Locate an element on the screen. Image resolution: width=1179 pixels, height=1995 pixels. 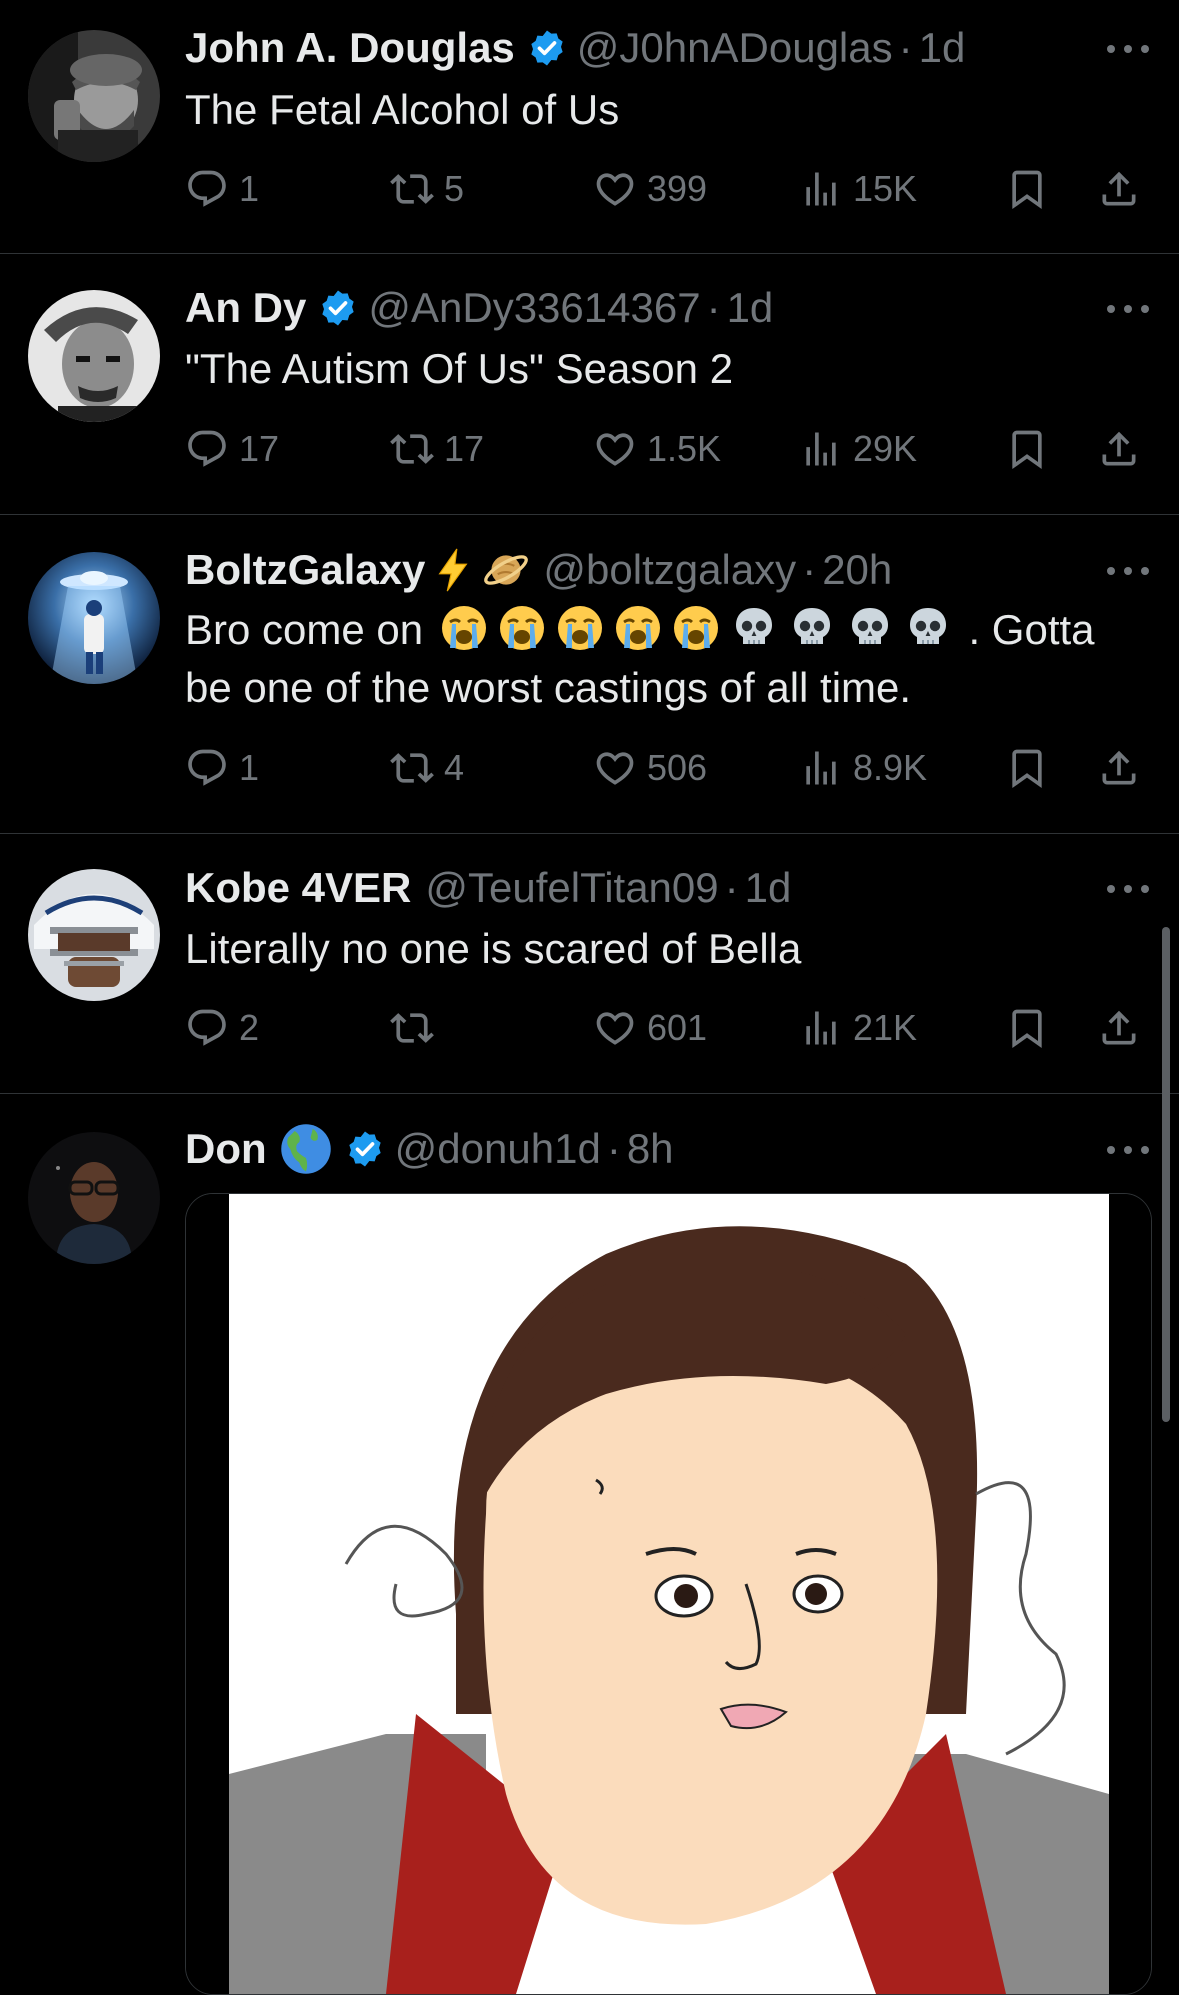
views-button: 21K is located at coordinates (858, 1028).